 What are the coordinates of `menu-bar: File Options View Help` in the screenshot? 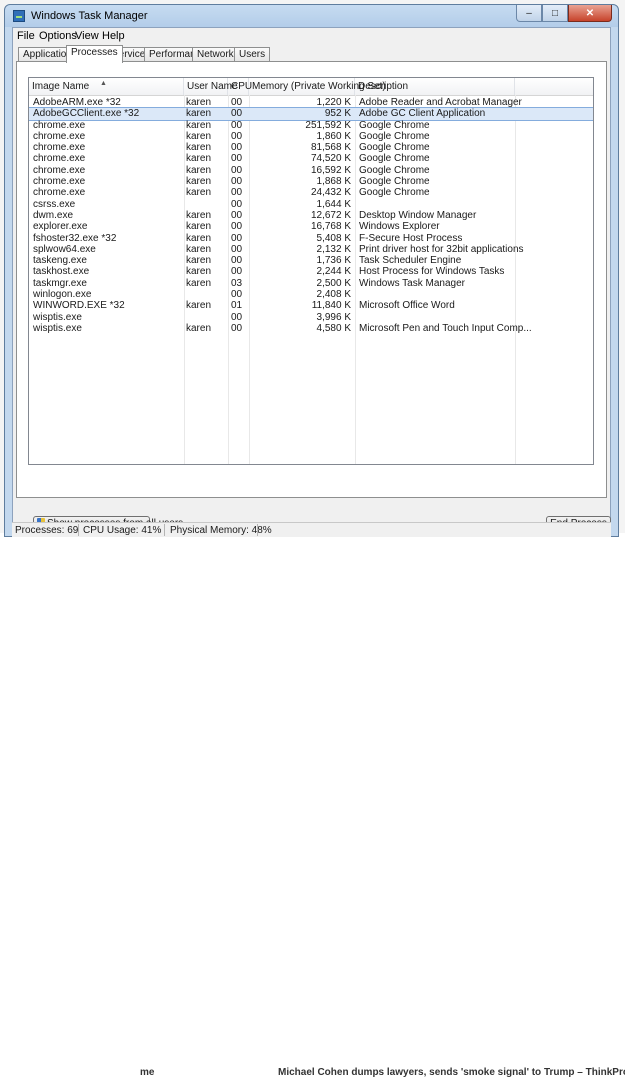 It's located at (311, 36).